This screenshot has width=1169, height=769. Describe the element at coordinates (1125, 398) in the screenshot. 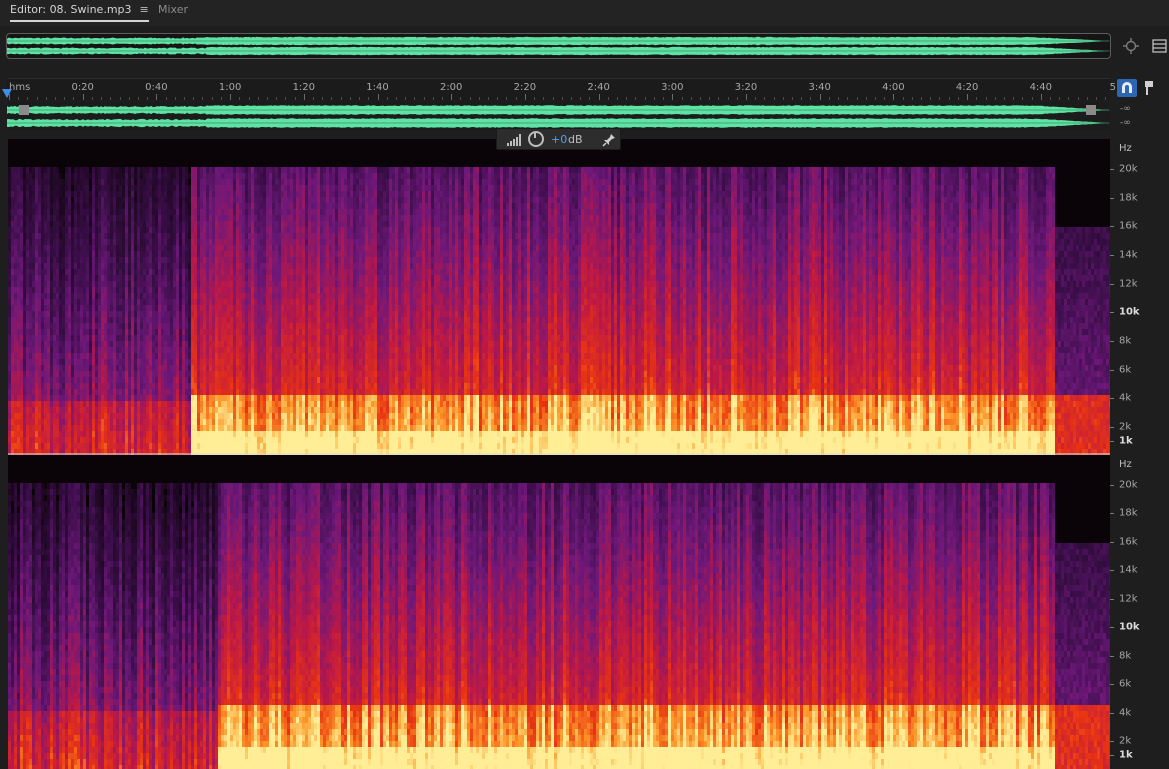

I see `frequency-tick-label: 4k` at that location.